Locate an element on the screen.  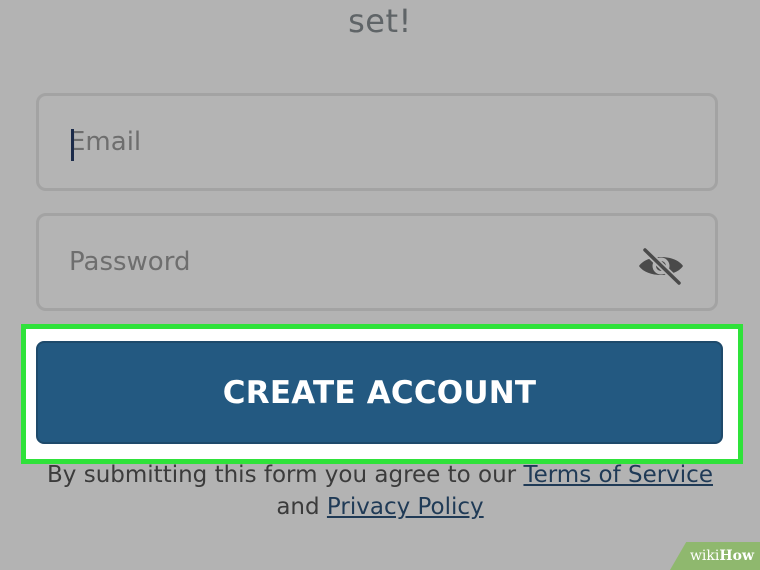
watermark-part2: How is located at coordinates (736, 556).